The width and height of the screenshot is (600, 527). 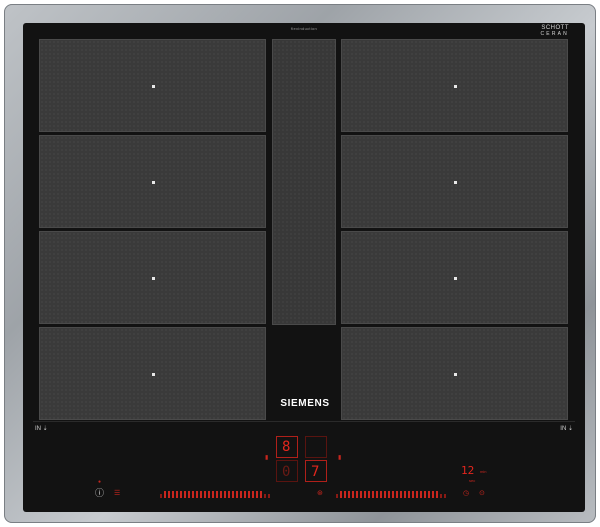 I want to click on flex-zone-indicator-right: IN ⇣, so click(x=566, y=428).